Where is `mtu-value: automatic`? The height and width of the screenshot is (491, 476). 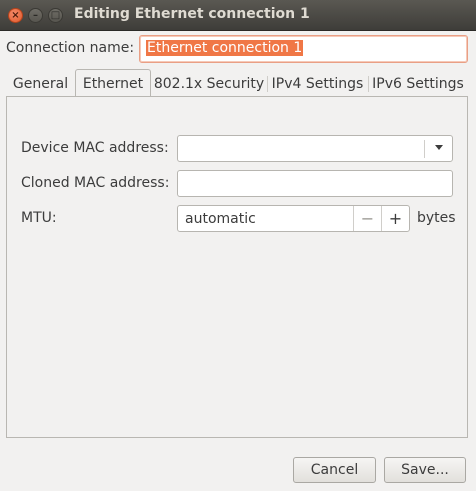 mtu-value: automatic is located at coordinates (220, 219).